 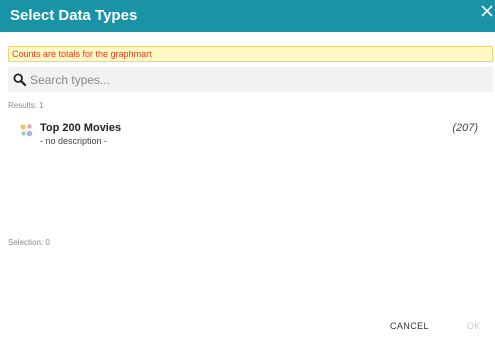 What do you see at coordinates (74, 141) in the screenshot?
I see `item-description: - no description -` at bounding box center [74, 141].